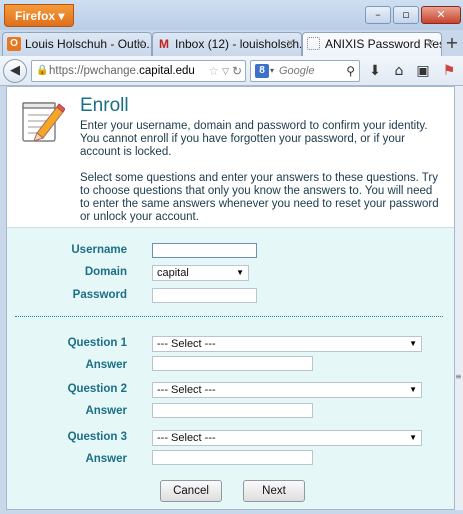  Describe the element at coordinates (459, 376) in the screenshot. I see `scrollbar-grip-icon: ≡` at that location.